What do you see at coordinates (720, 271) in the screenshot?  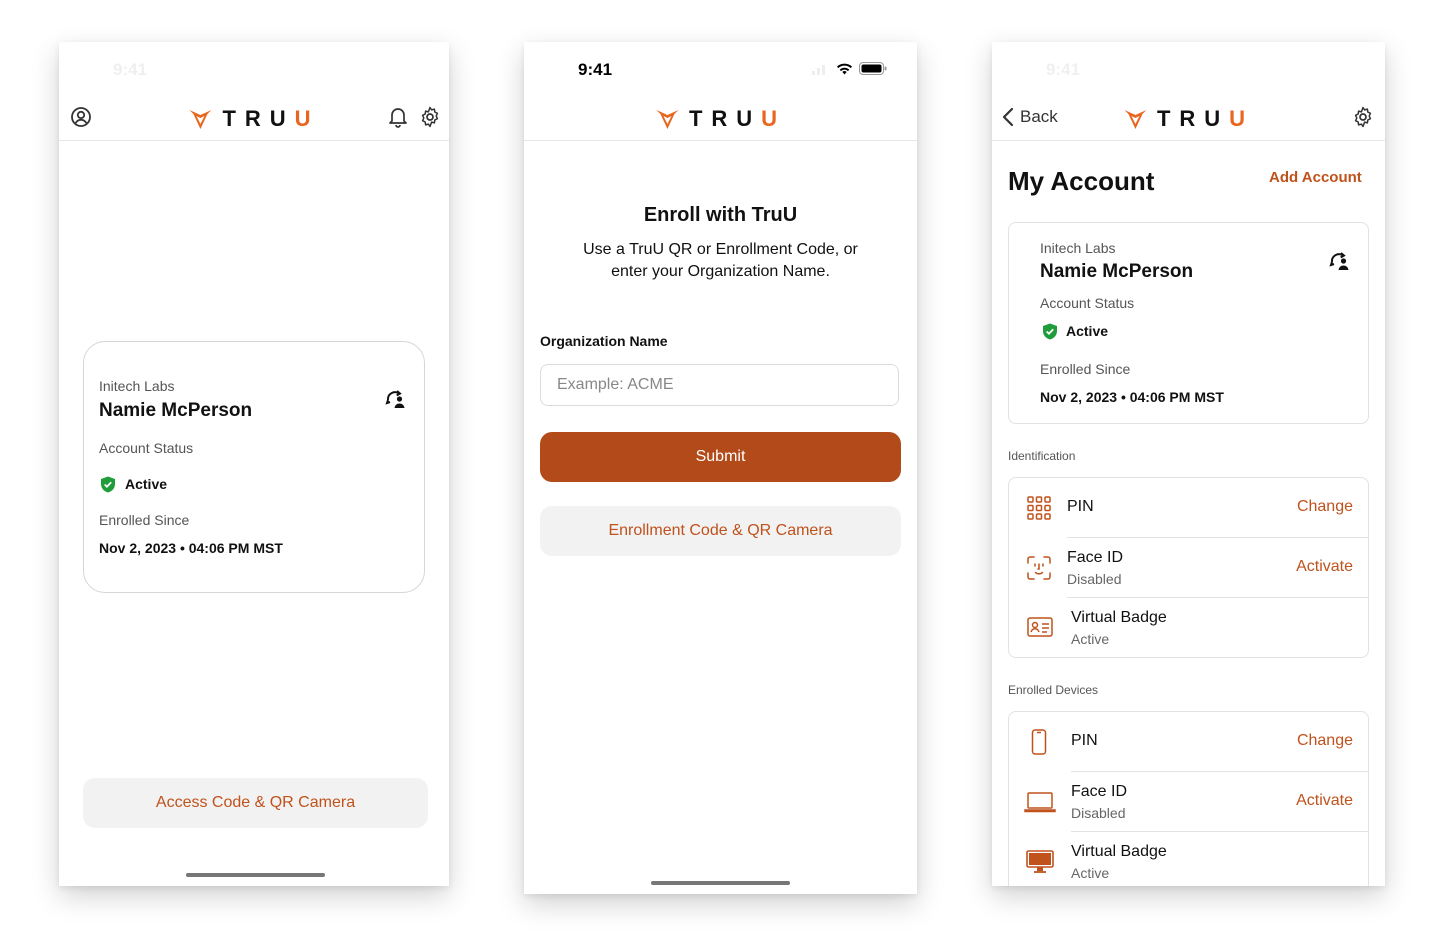 I see `enroll-subtitle-2: enter your Organization Name.` at bounding box center [720, 271].